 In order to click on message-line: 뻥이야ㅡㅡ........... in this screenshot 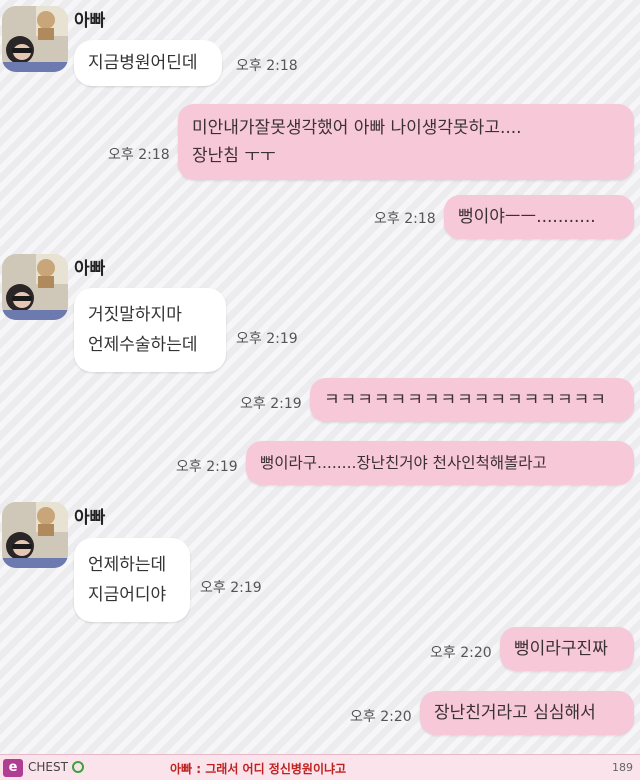, I will do `click(527, 217)`.